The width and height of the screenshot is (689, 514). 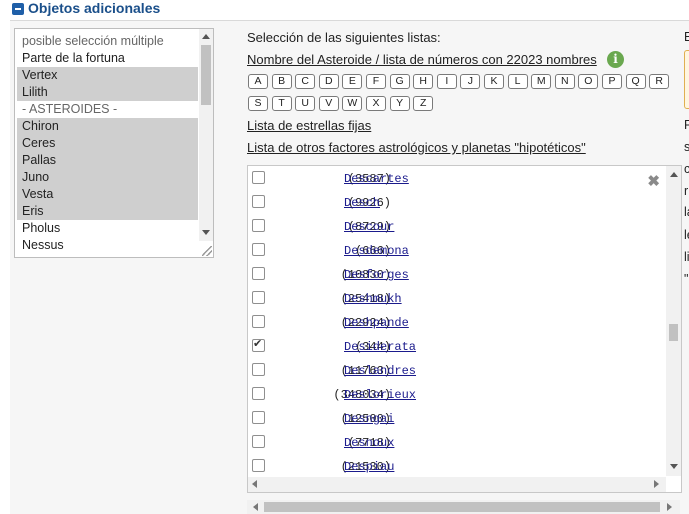 What do you see at coordinates (328, 81) in the screenshot?
I see `letter-button-d: D` at bounding box center [328, 81].